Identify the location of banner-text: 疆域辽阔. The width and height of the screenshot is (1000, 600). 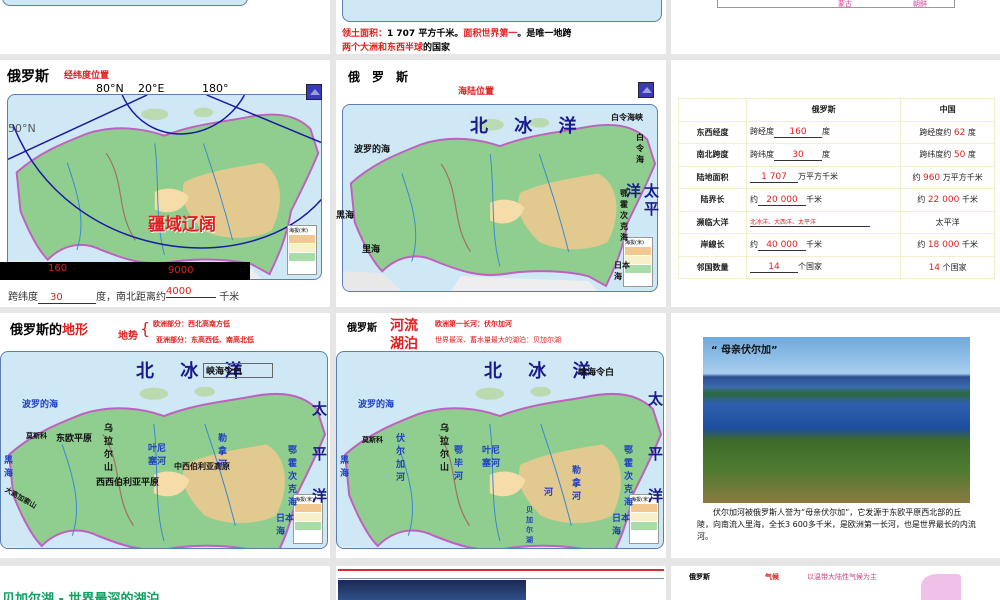
(182, 225).